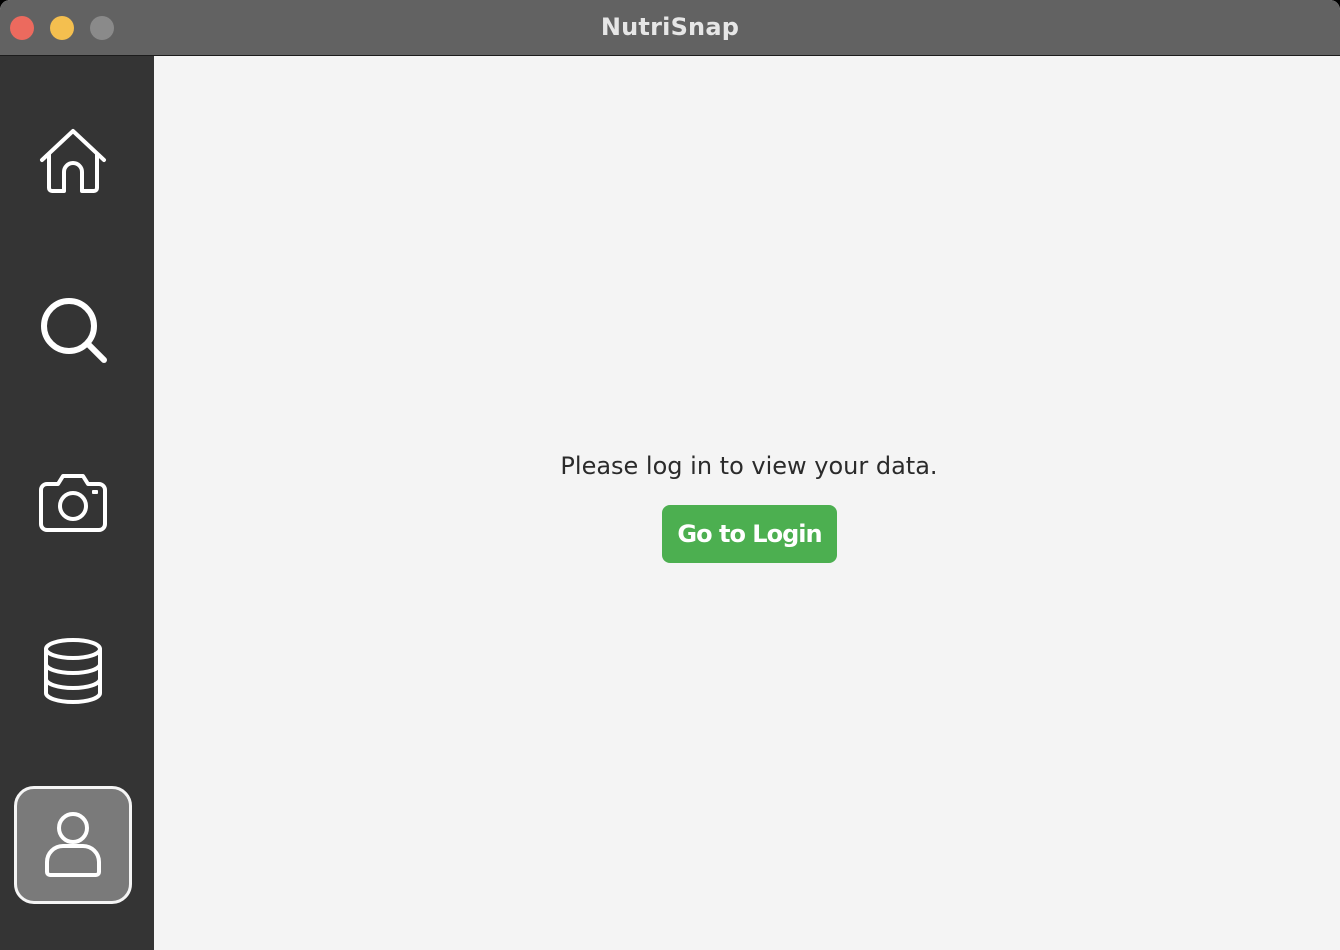 Image resolution: width=1340 pixels, height=950 pixels. I want to click on sidebar-item-camera, so click(73, 501).